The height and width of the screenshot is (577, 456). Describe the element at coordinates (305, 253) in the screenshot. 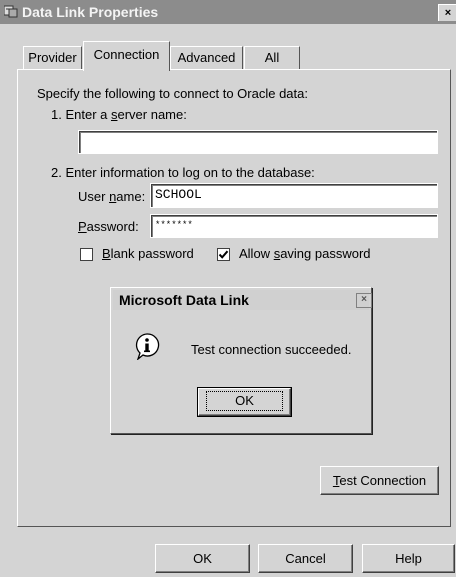

I see `allow-saving-password-label: Allow saving password` at that location.